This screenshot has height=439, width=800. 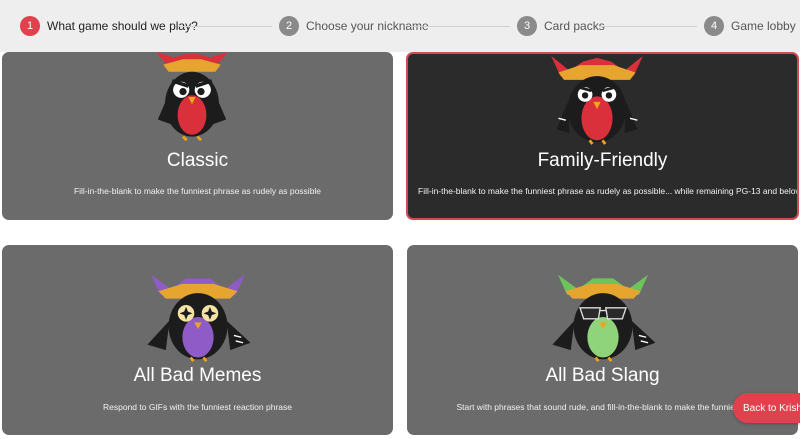 What do you see at coordinates (30, 26) in the screenshot?
I see `step-number: 1` at bounding box center [30, 26].